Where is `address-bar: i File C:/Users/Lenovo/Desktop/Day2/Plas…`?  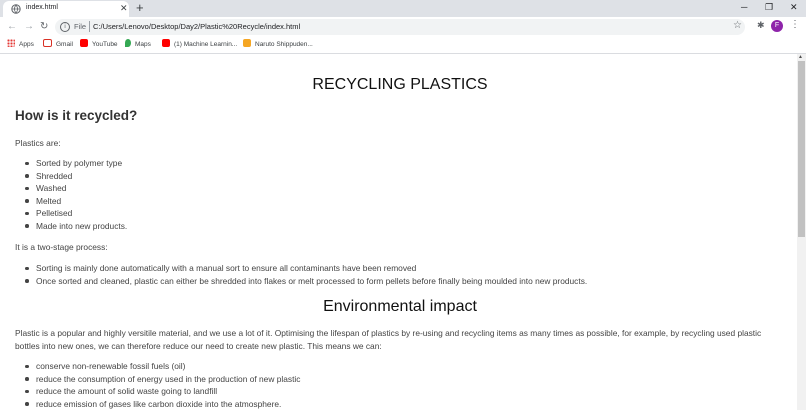 address-bar: i File C:/Users/Lenovo/Desktop/Day2/Plas… is located at coordinates (400, 27).